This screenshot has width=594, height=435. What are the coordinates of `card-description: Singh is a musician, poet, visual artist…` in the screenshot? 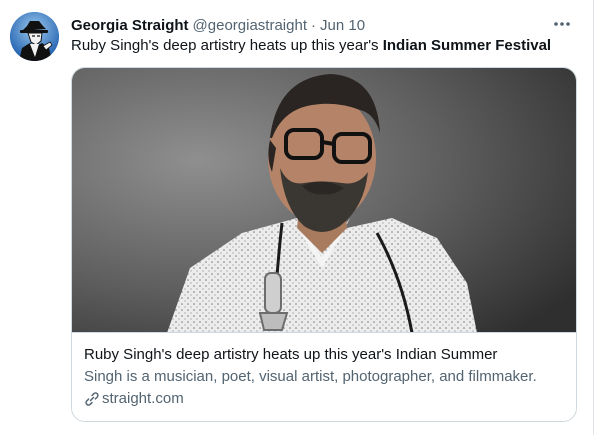 It's located at (310, 376).